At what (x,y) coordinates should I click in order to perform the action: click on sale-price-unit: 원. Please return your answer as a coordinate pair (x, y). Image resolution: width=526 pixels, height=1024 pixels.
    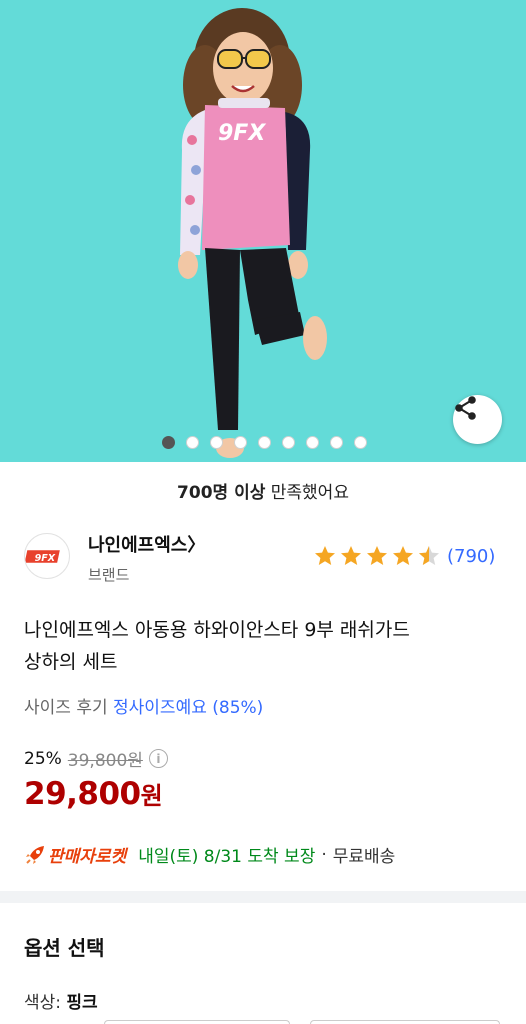
    Looking at the image, I should click on (151, 796).